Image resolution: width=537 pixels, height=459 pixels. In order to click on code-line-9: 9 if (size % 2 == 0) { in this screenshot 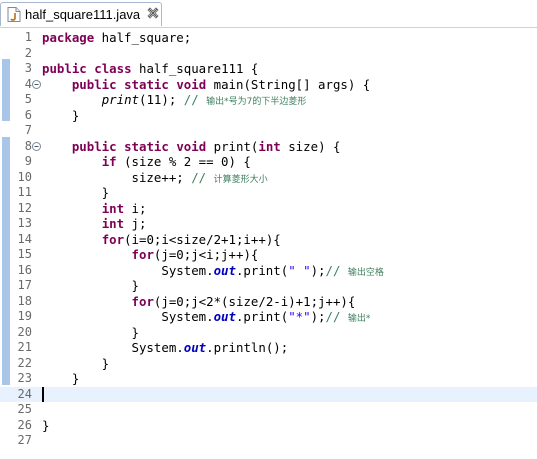, I will do `click(268, 162)`.